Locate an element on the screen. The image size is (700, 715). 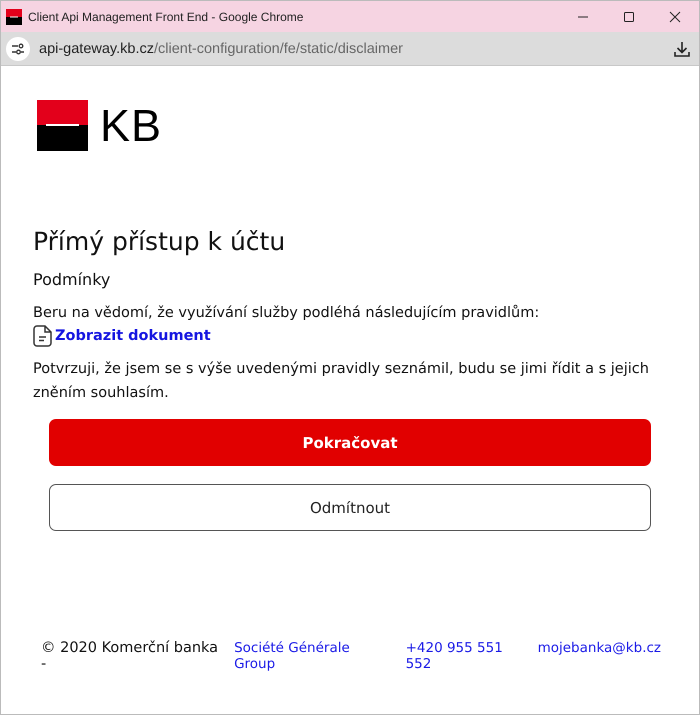
document-link: Zobrazit dokument is located at coordinates (133, 336).